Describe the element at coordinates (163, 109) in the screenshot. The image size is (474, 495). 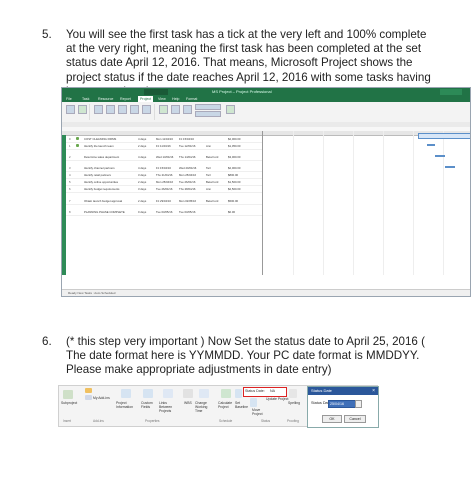
I see `calculate-icon` at that location.